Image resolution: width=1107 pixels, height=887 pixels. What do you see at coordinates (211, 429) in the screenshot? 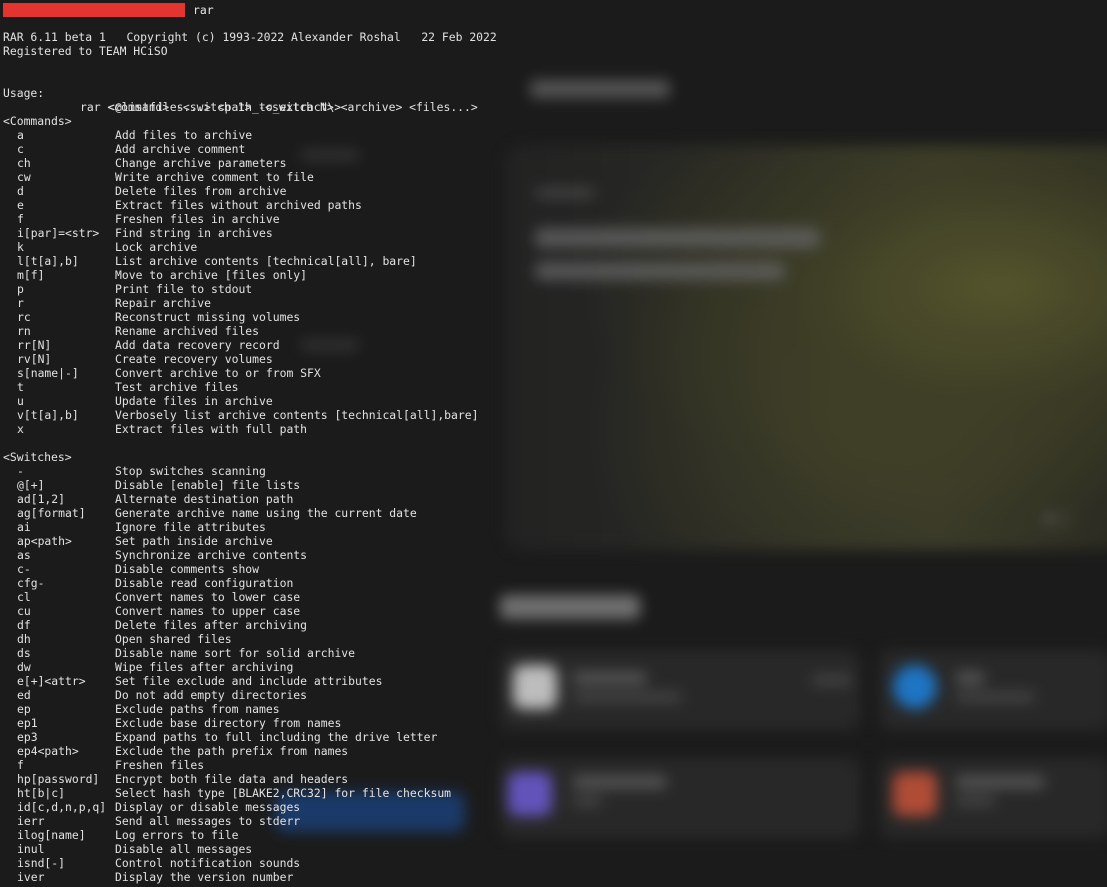
I see `command-row-description: Extract files with full path` at bounding box center [211, 429].